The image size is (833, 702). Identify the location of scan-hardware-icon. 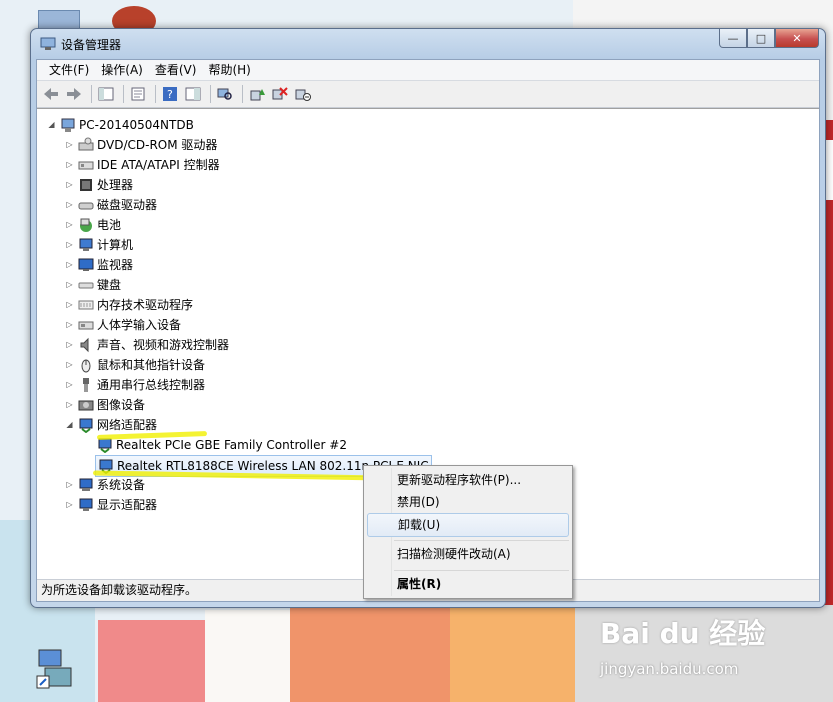
(225, 94).